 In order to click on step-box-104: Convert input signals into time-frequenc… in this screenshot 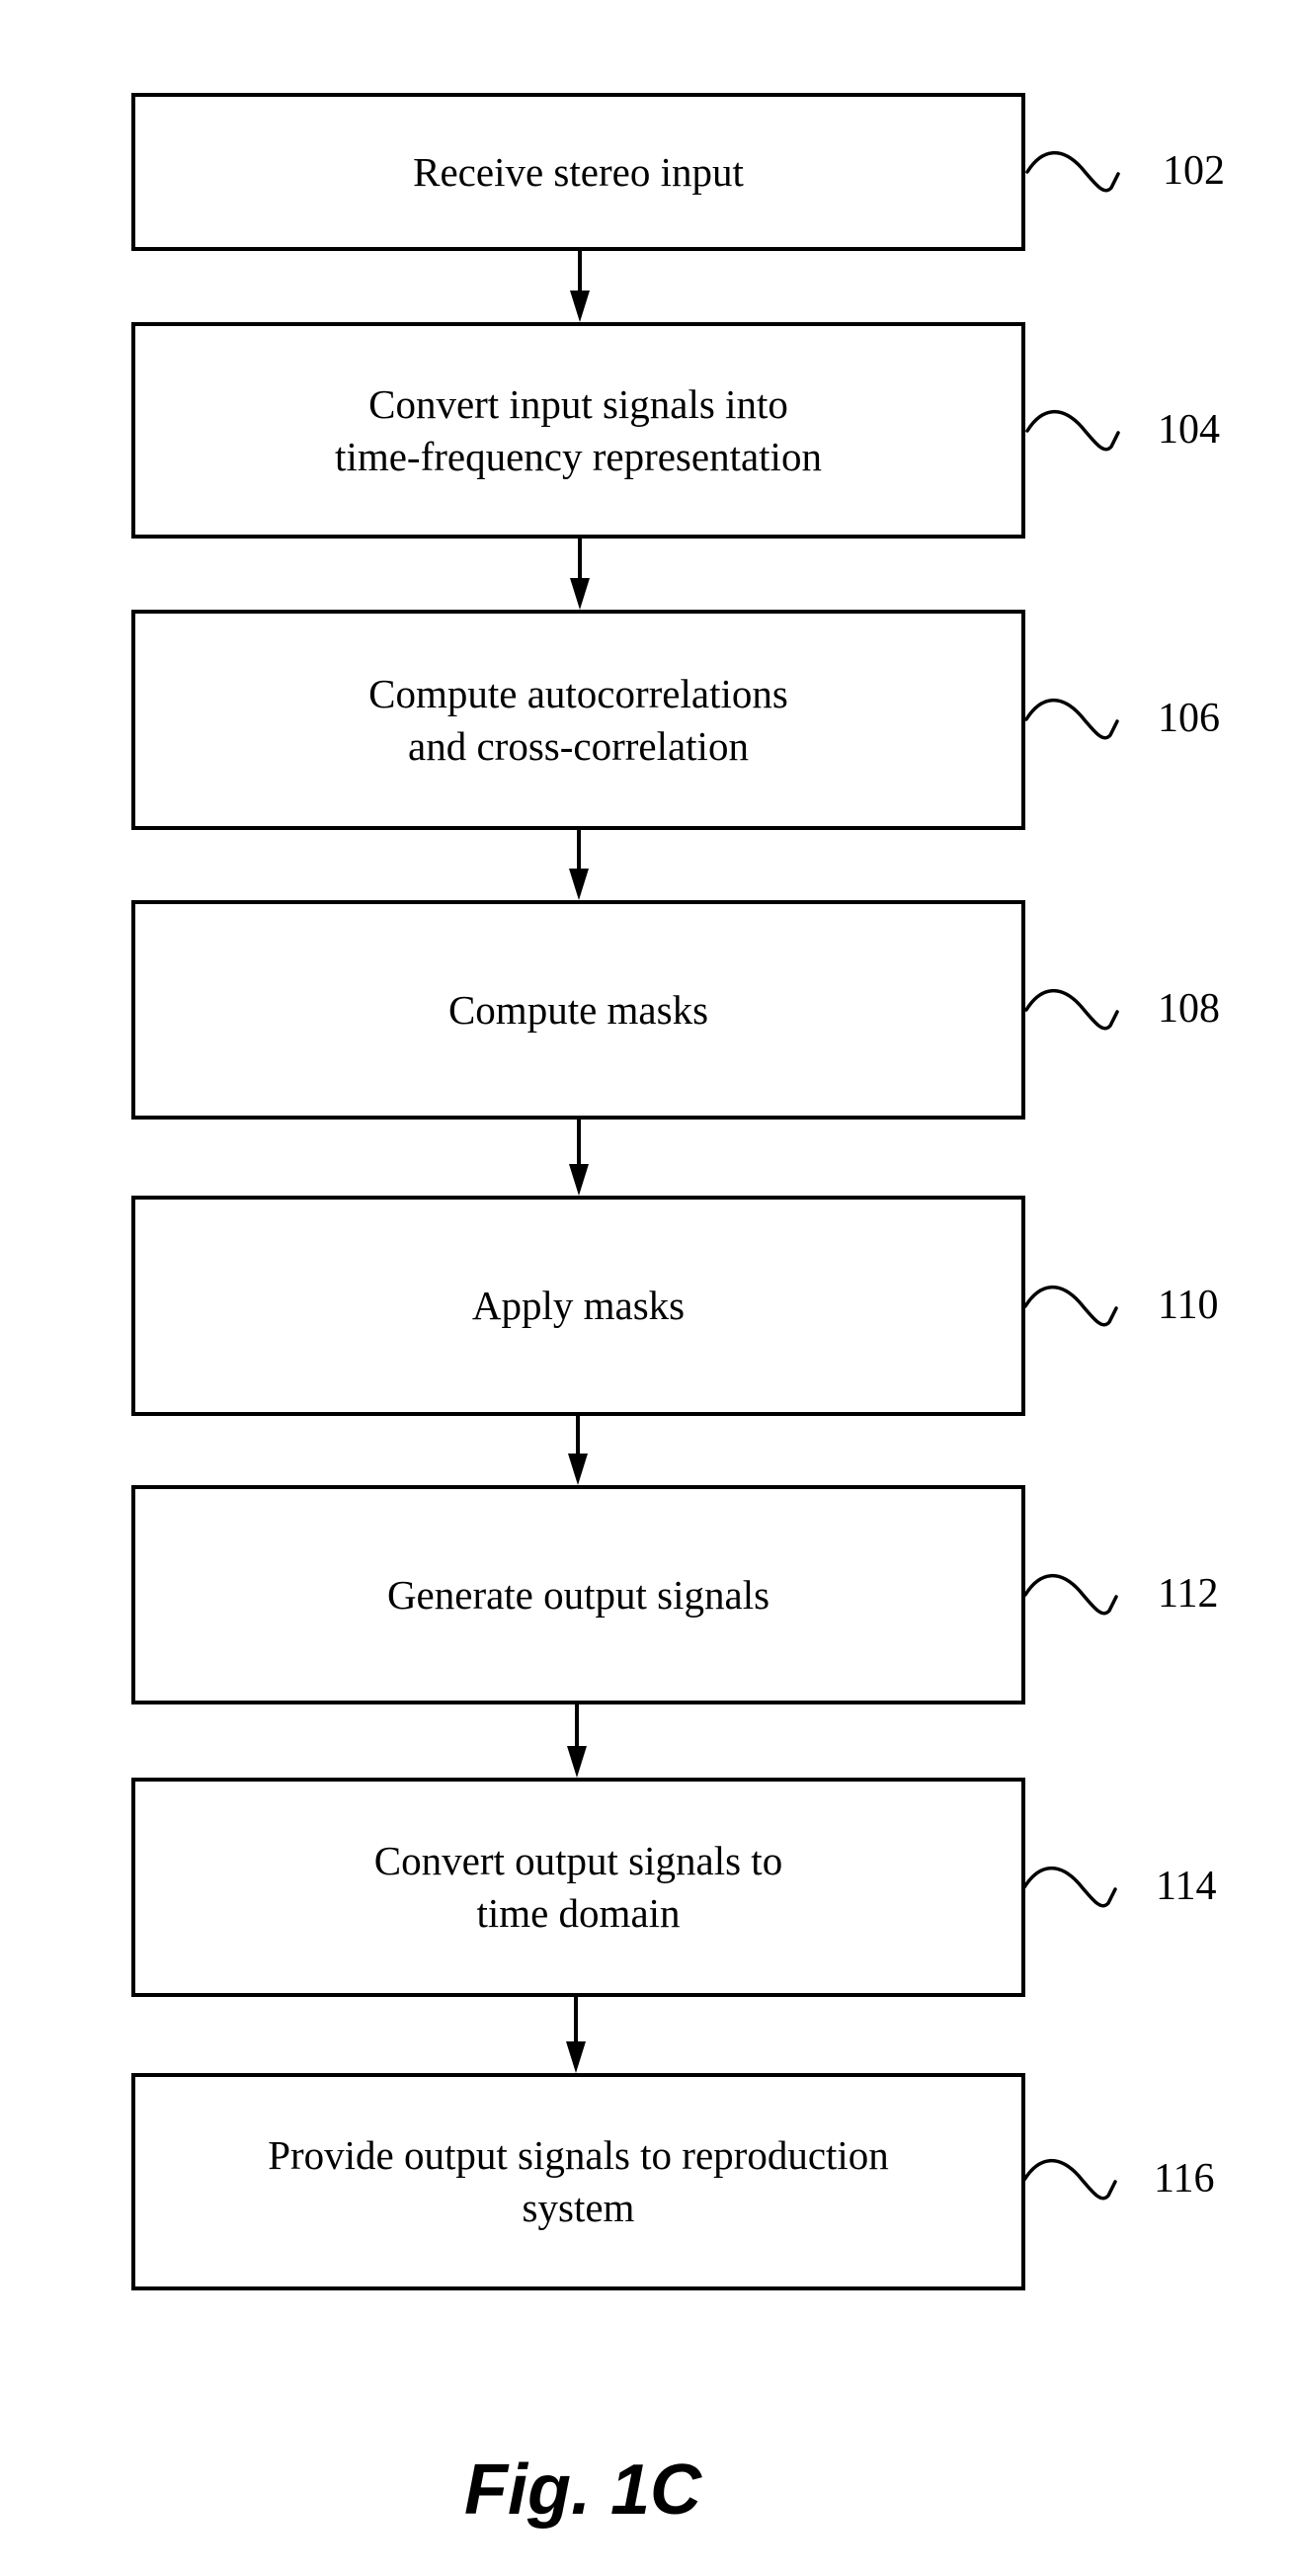, I will do `click(578, 430)`.